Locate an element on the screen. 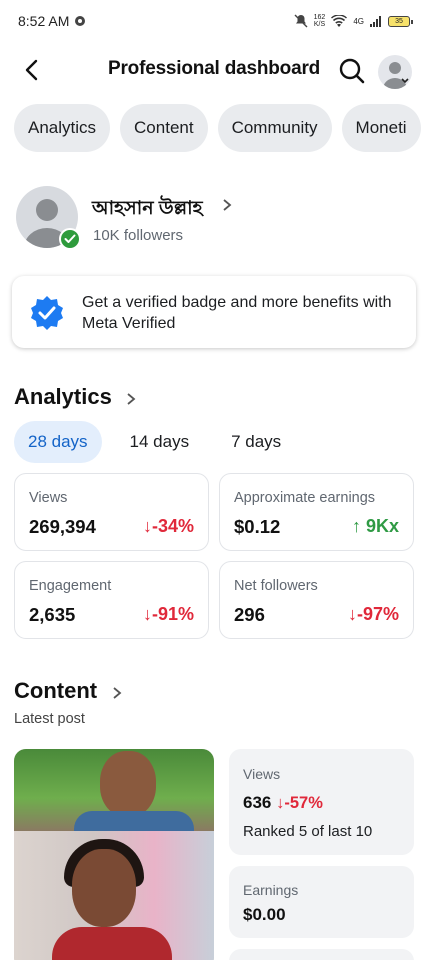  stat-label: Approximate earnings is located at coordinates (305, 498).